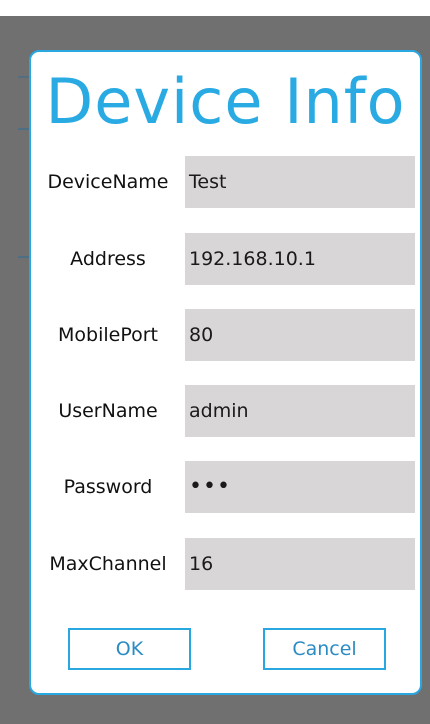 This screenshot has height=724, width=430. What do you see at coordinates (108, 182) in the screenshot?
I see `device-name-label: DeviceName` at bounding box center [108, 182].